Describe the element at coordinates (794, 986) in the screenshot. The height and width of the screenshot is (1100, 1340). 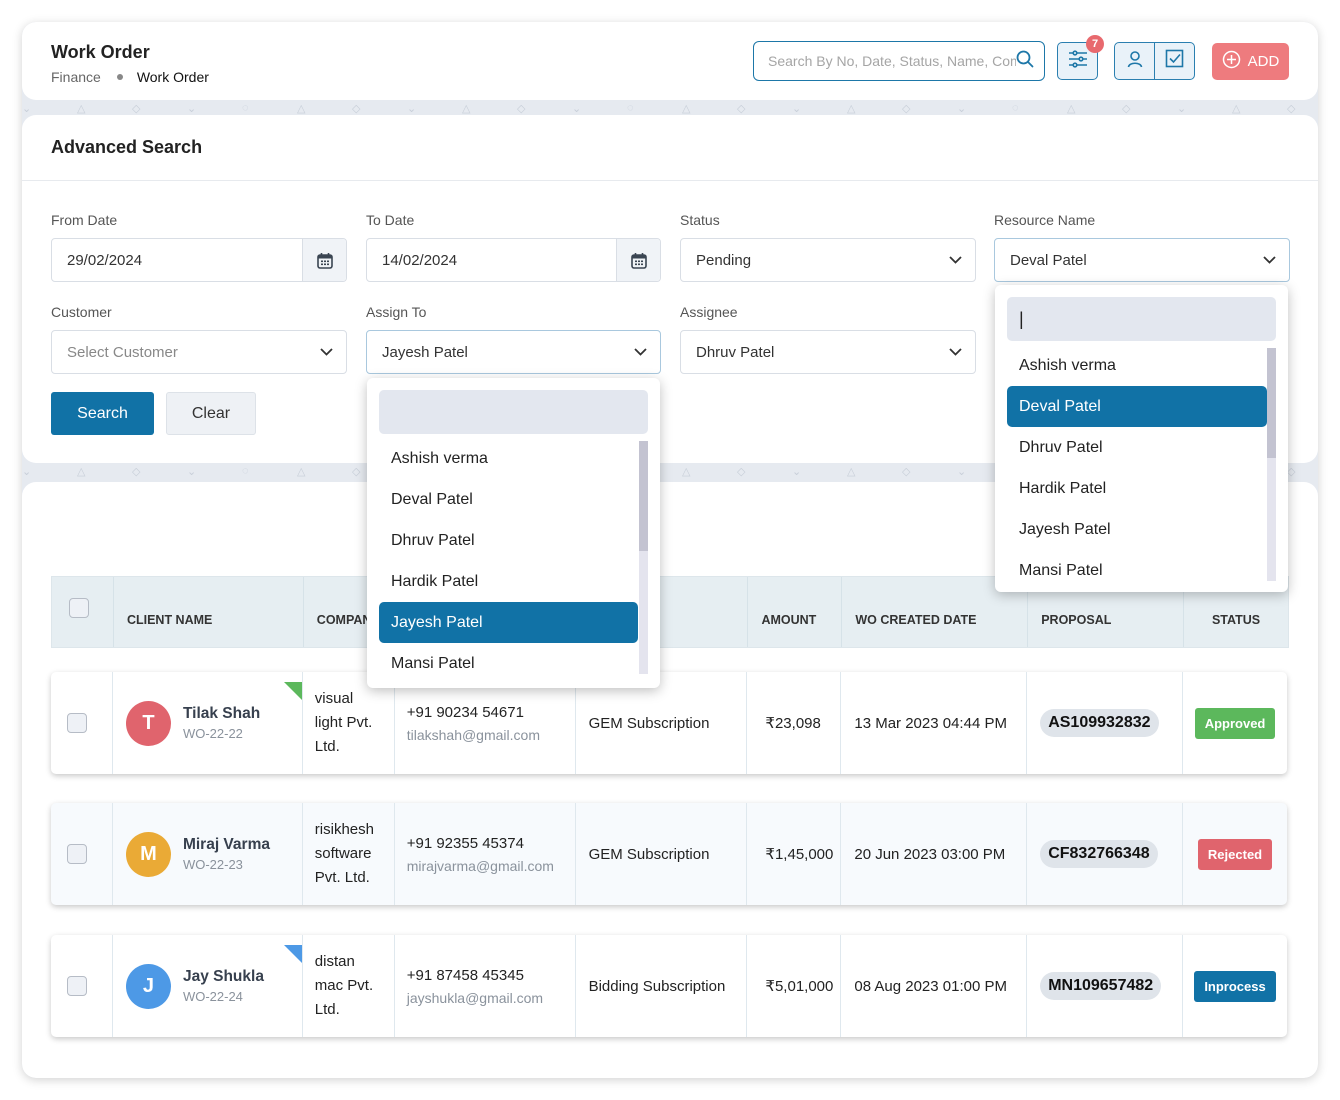
I see `amount-cell: ₹5,01,000` at that location.